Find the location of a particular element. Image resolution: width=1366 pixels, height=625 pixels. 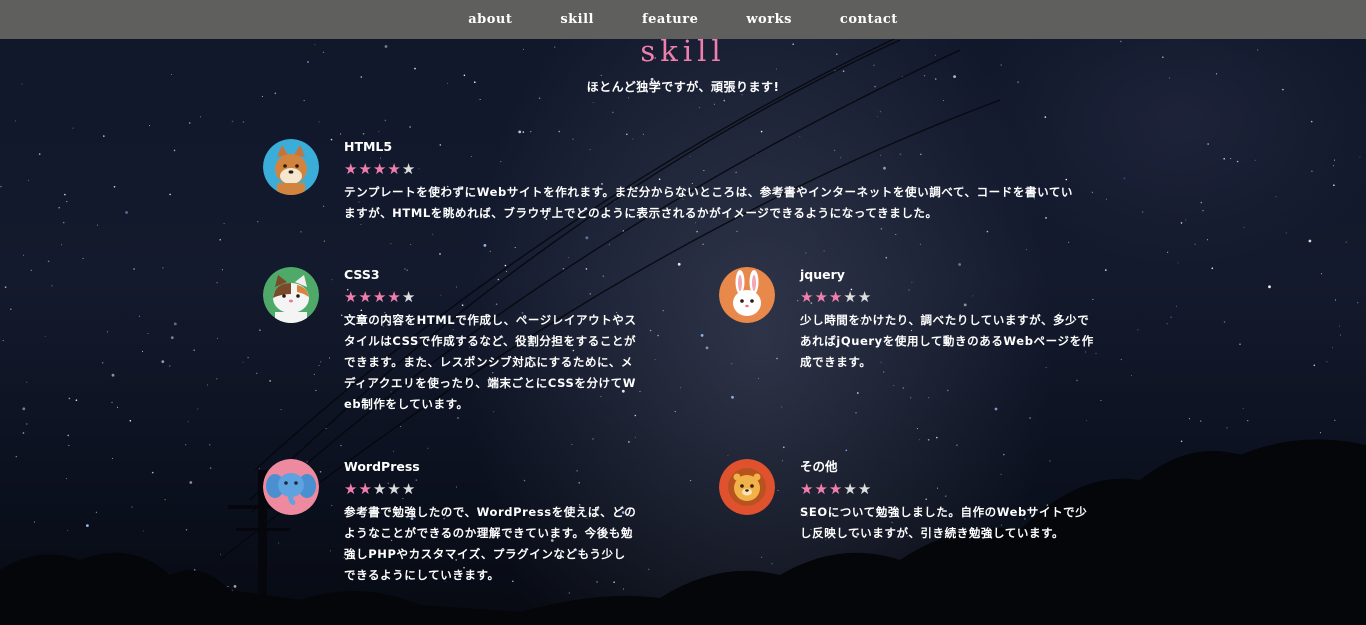

top-navigation: about skill feature works contact is located at coordinates (683, 19).